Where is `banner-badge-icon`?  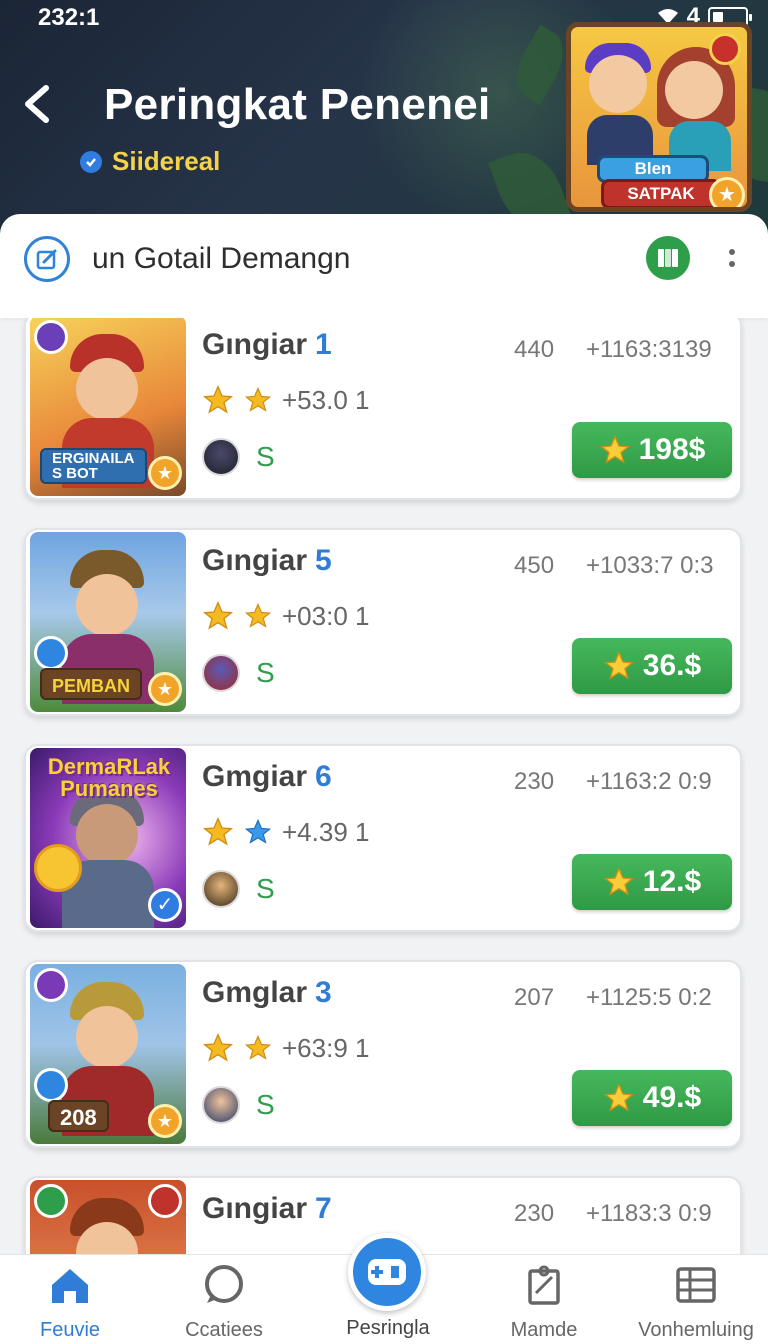
banner-badge-icon is located at coordinates (725, 49).